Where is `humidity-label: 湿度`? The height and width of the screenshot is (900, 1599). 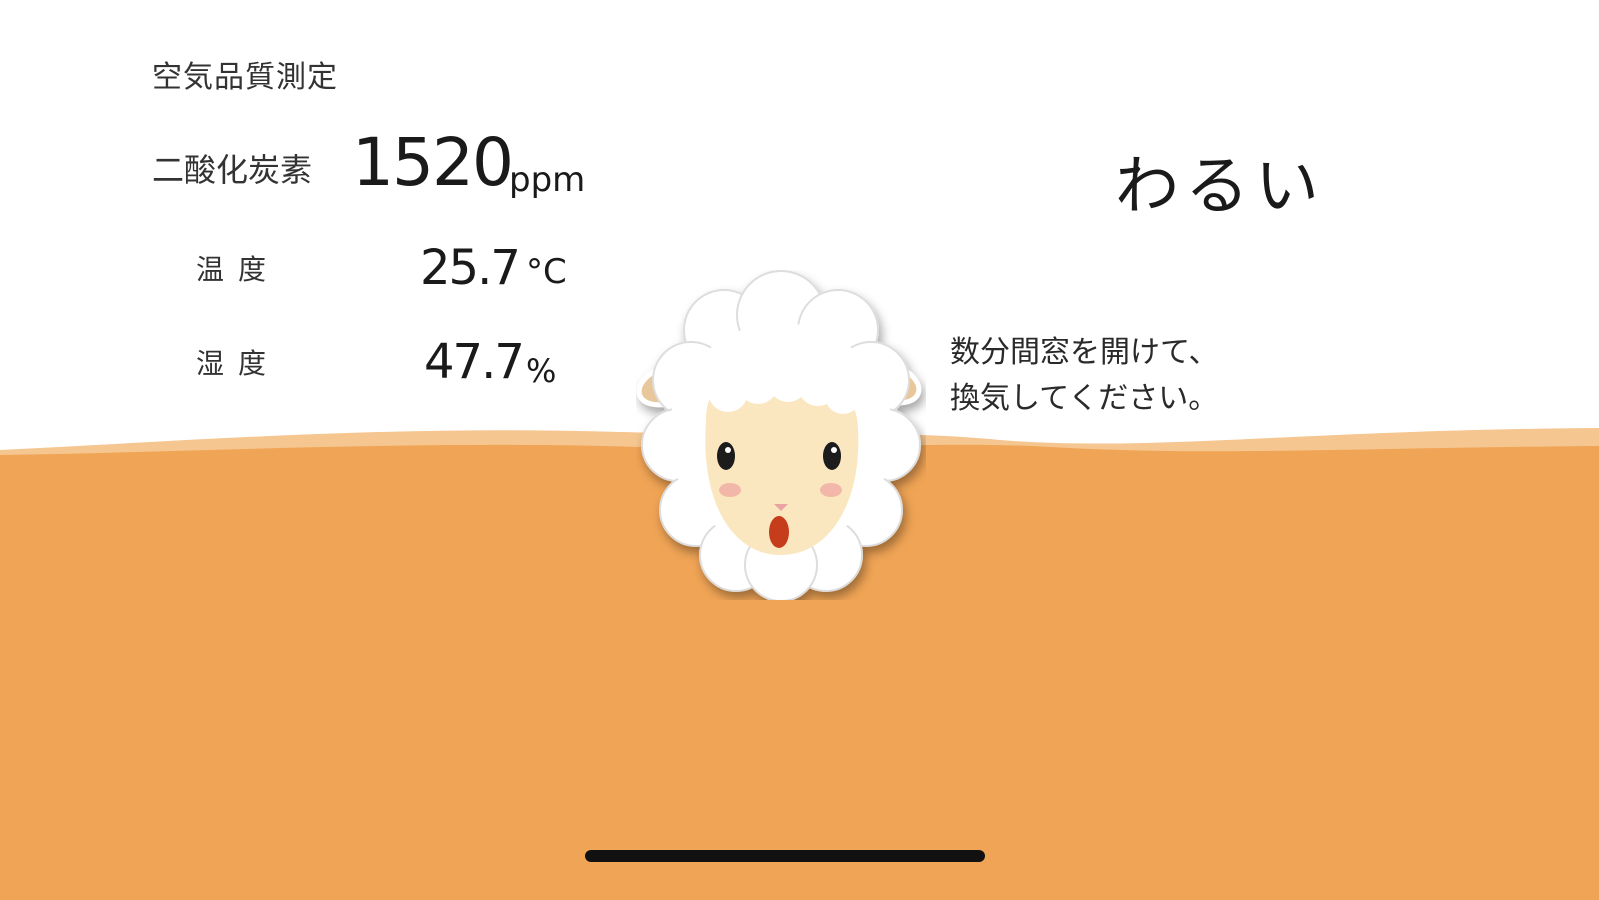
humidity-label: 湿度 is located at coordinates (238, 363).